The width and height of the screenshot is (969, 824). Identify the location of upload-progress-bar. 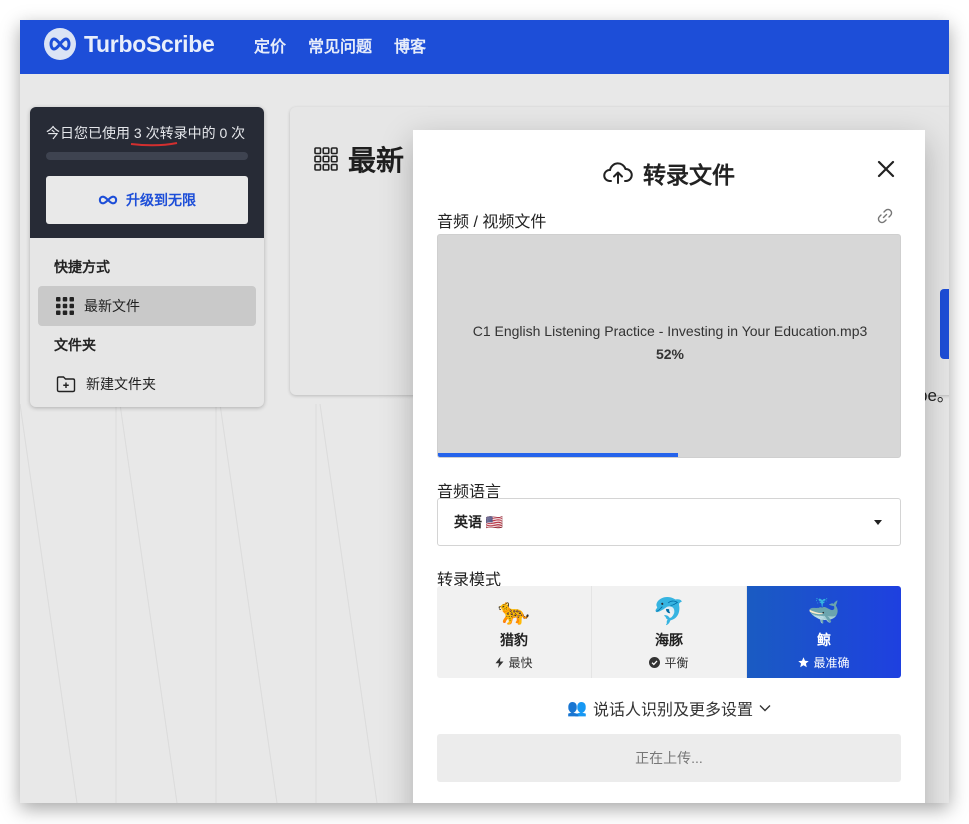
(558, 455).